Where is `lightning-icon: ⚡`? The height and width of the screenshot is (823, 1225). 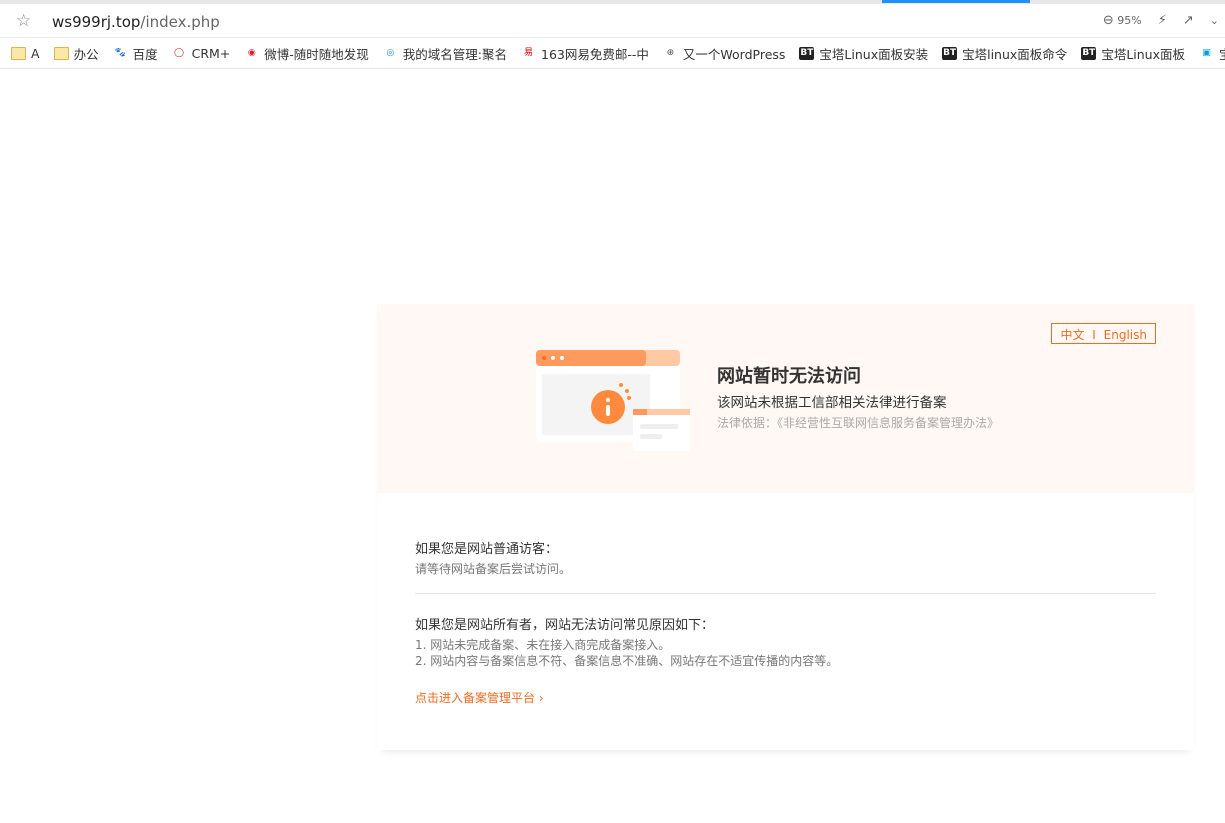 lightning-icon: ⚡ is located at coordinates (1162, 20).